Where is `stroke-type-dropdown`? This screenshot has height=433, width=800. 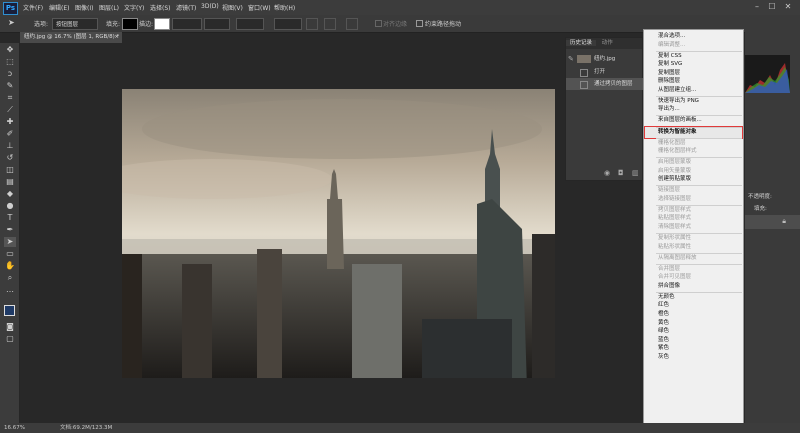 stroke-type-dropdown is located at coordinates (217, 24).